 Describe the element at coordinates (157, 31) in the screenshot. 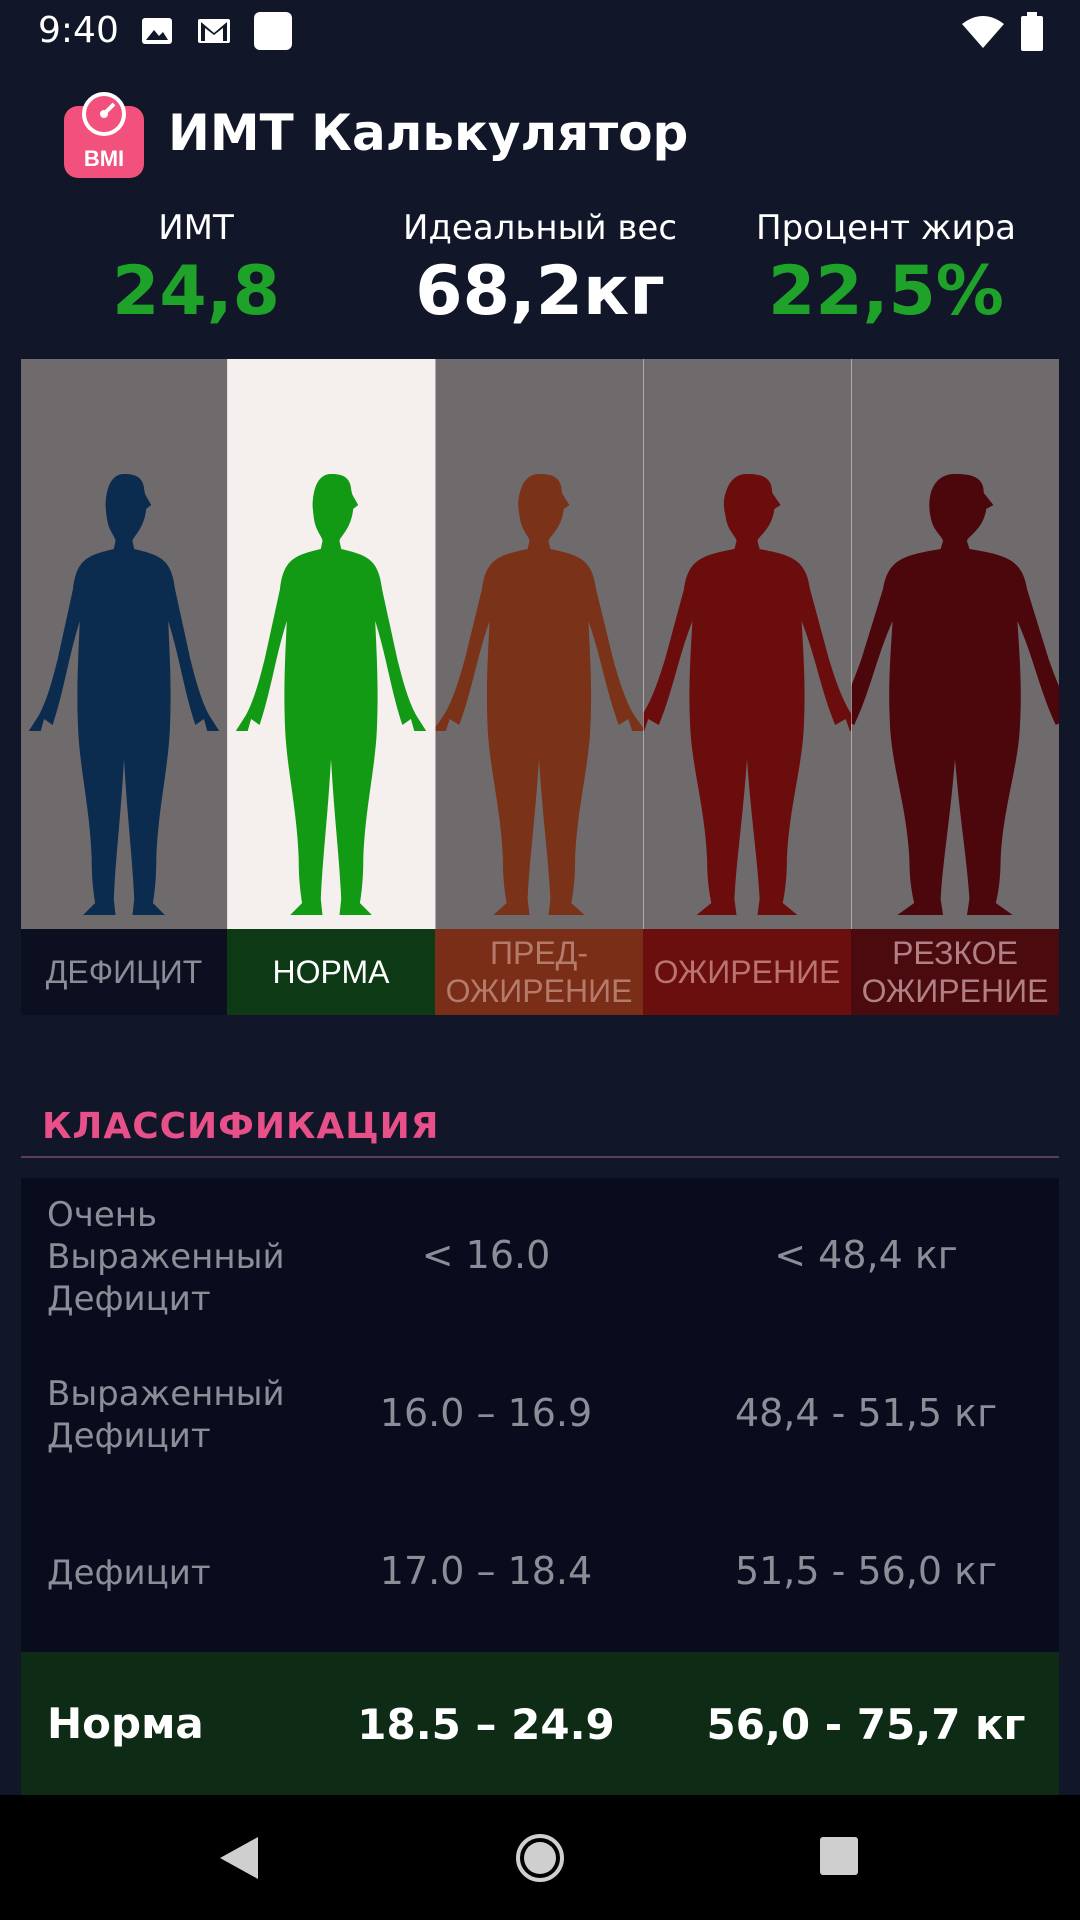

I see `image-notification-icon` at that location.